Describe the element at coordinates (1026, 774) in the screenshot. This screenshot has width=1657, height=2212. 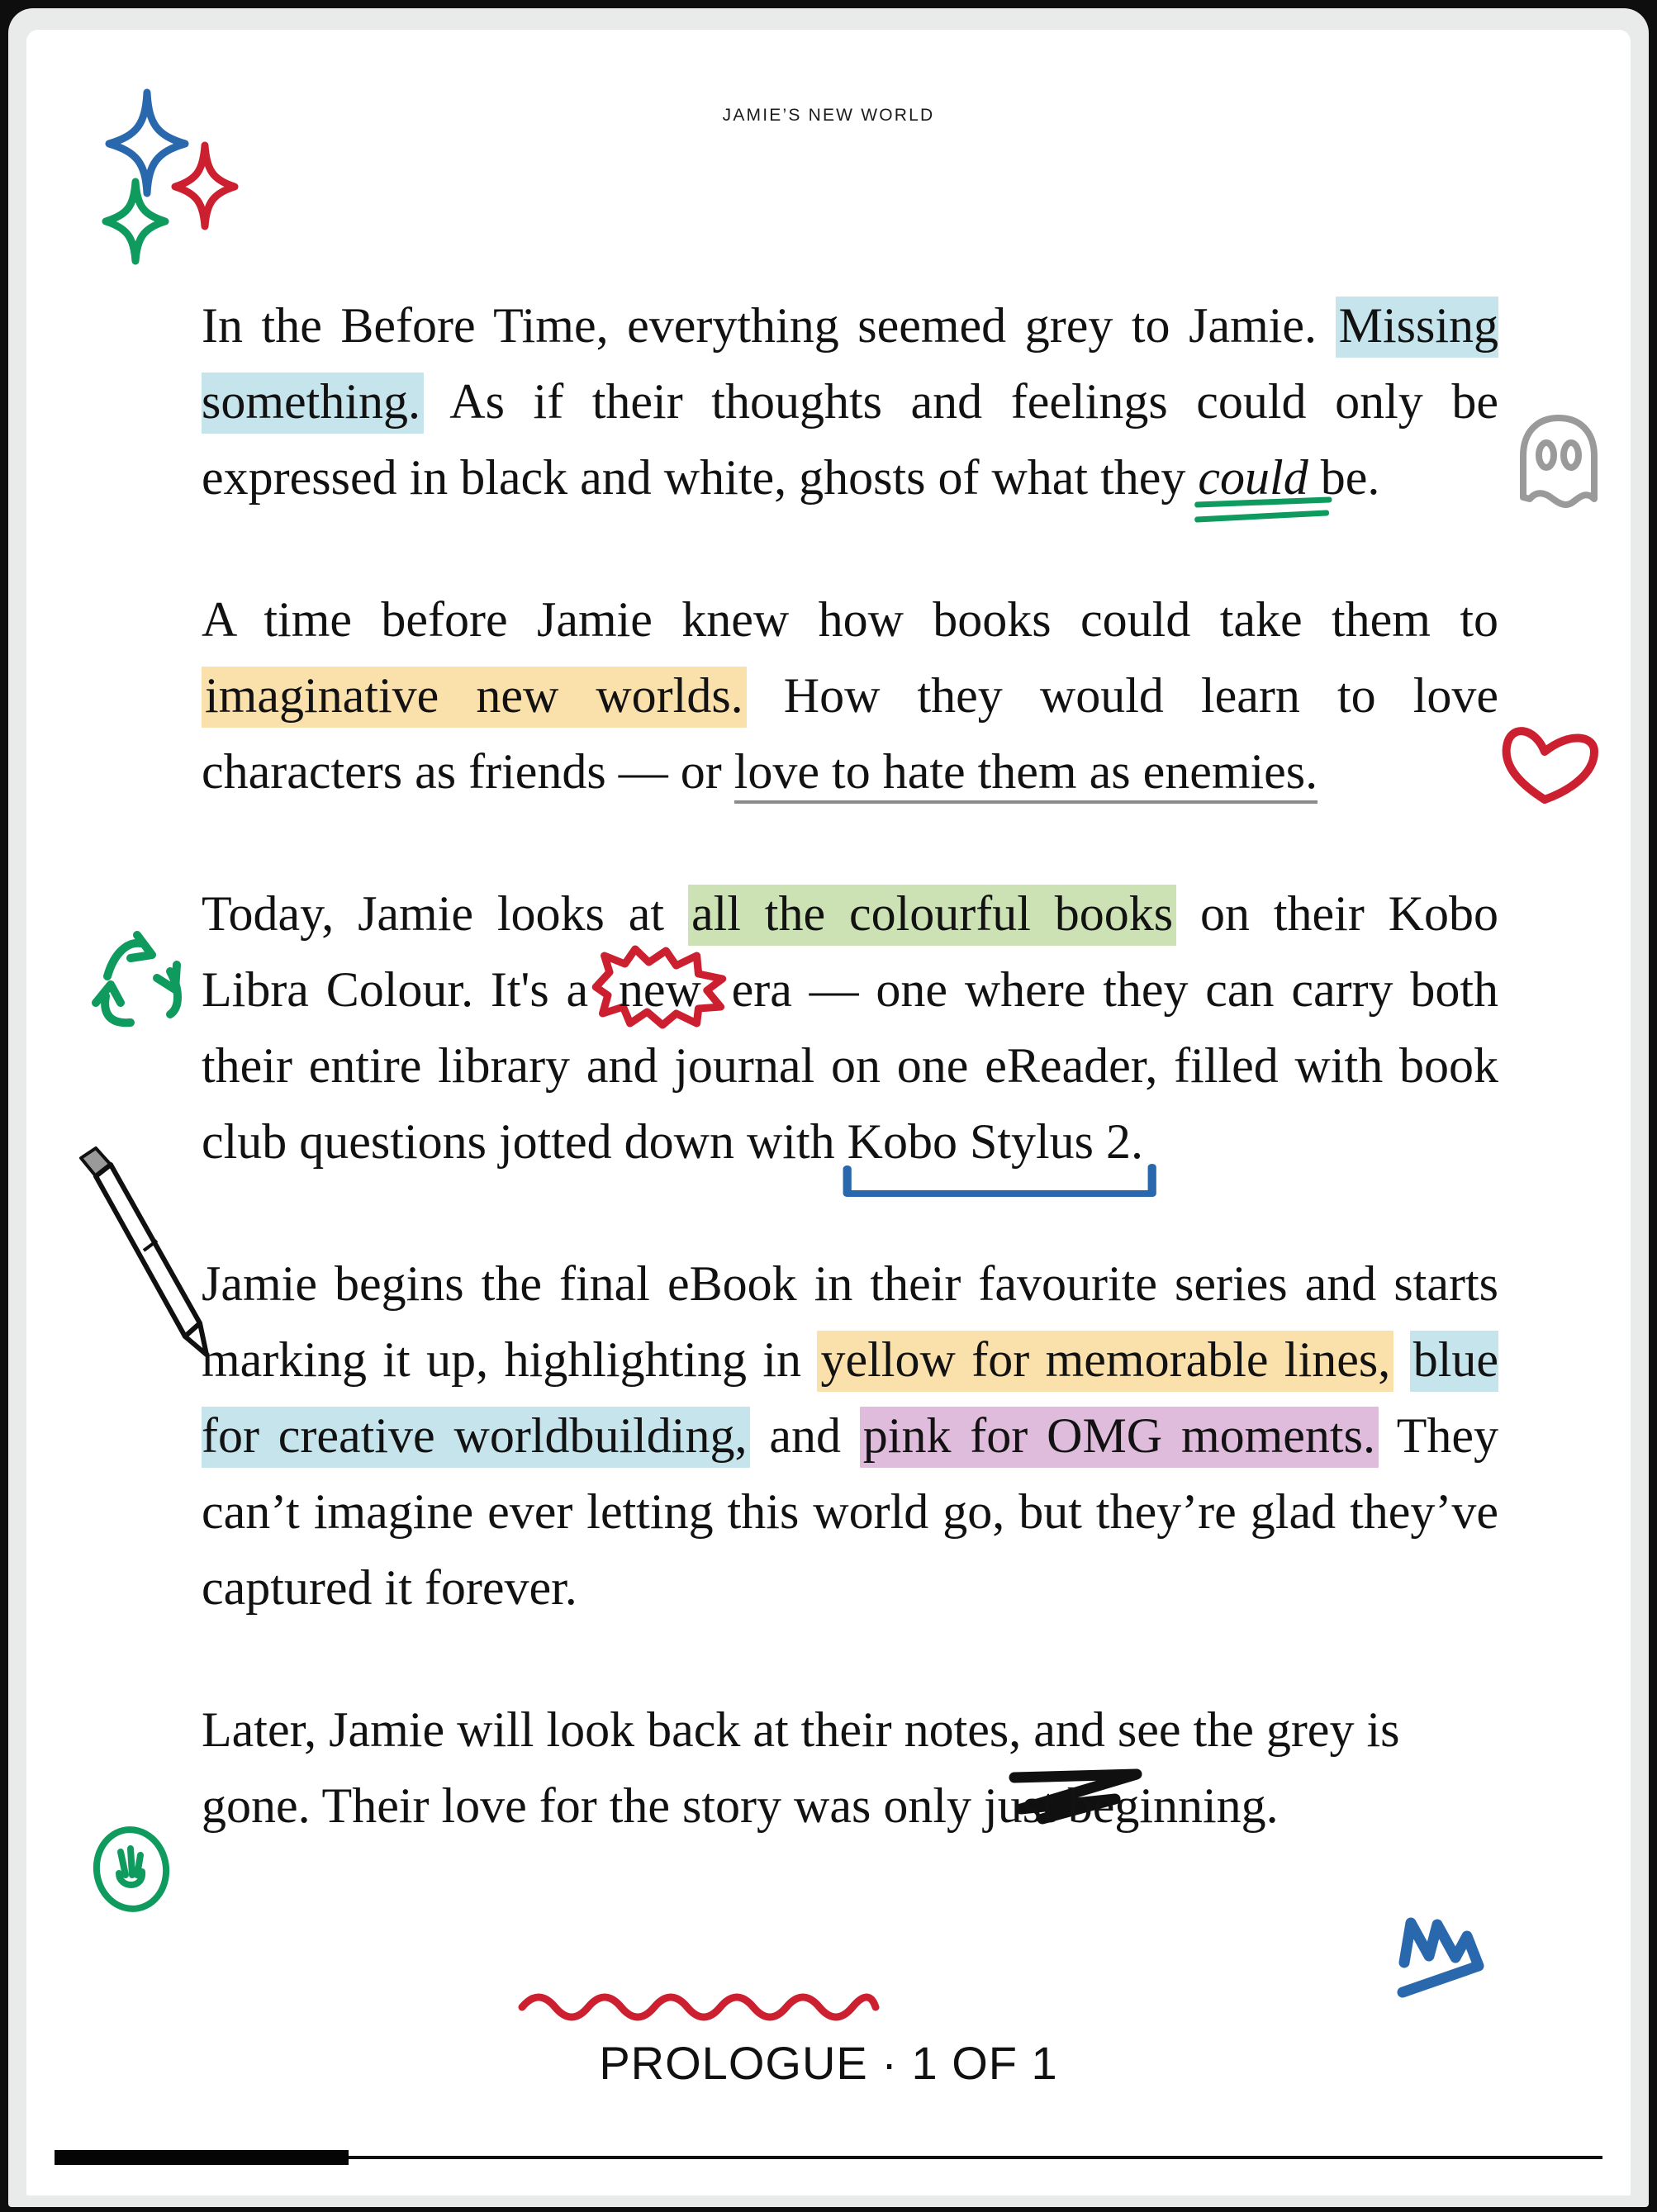
I see `underline-grey: love to hate them as enemies.` at that location.